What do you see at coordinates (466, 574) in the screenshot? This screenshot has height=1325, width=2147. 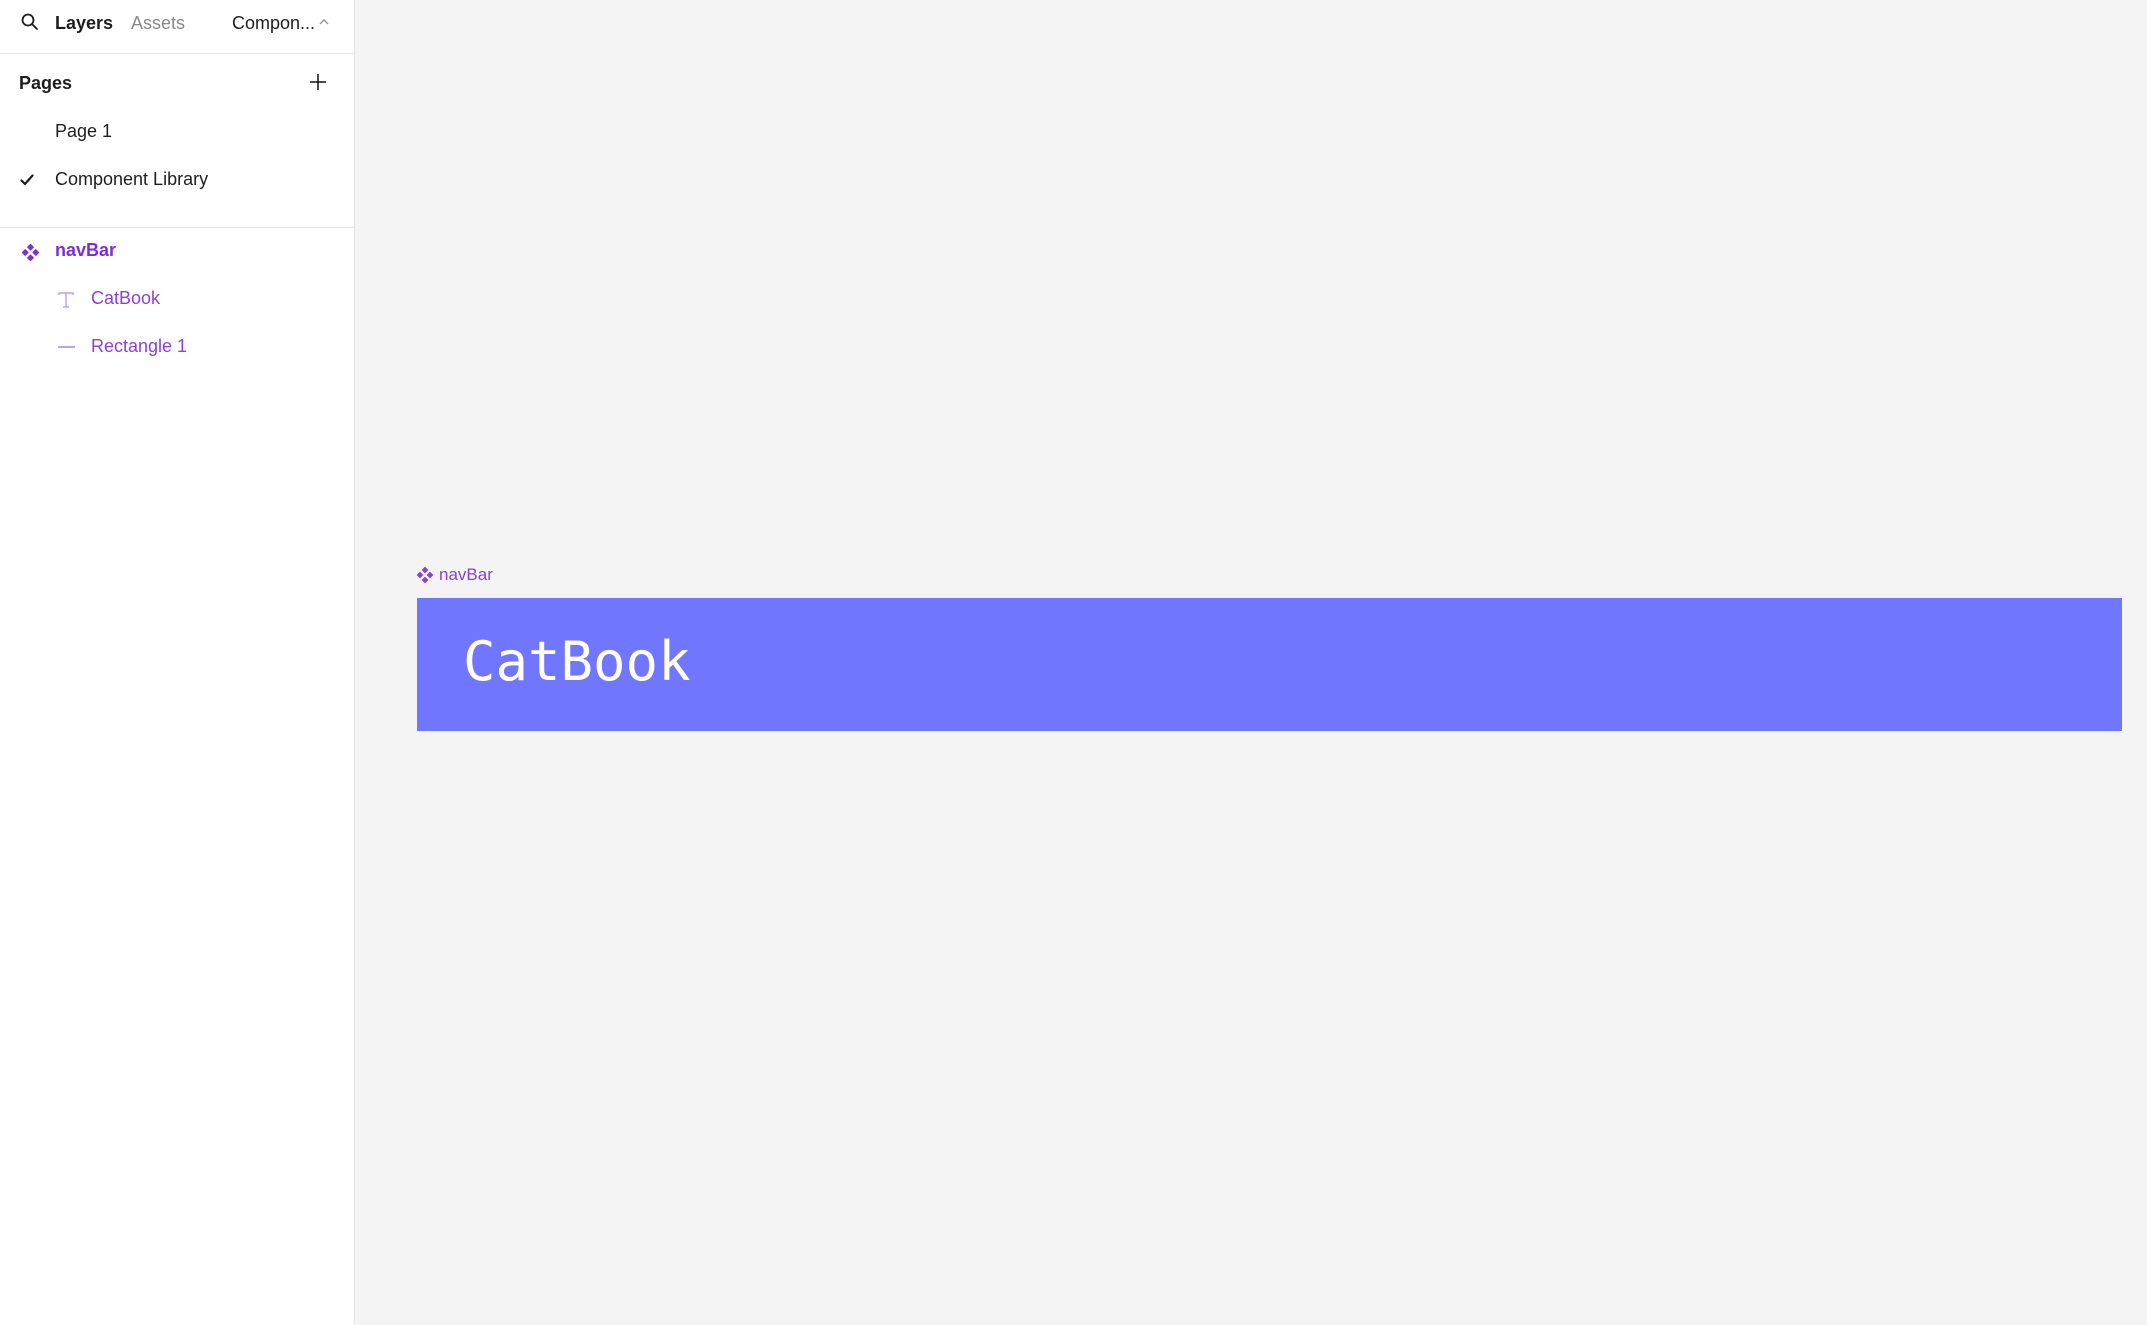 I see `frame-label-text: navBar` at bounding box center [466, 574].